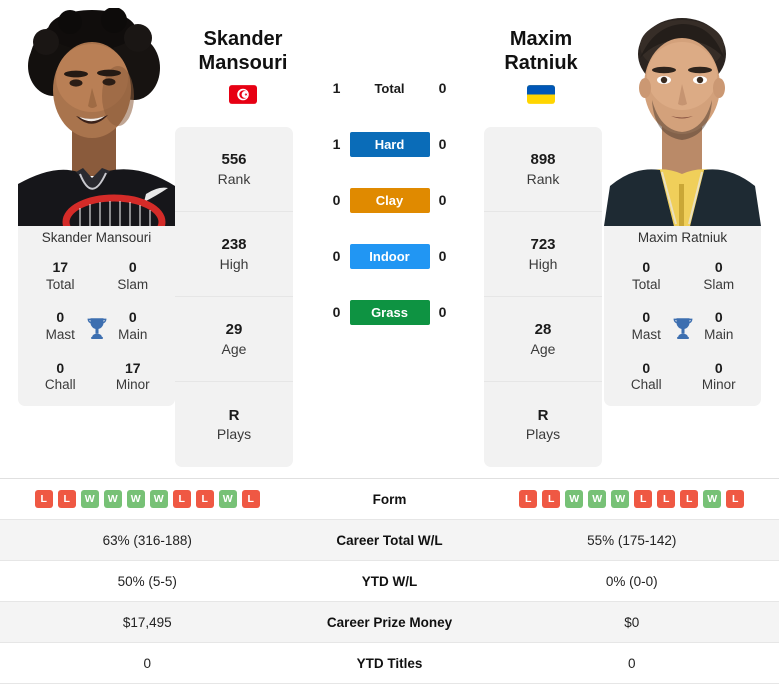 The height and width of the screenshot is (699, 779). Describe the element at coordinates (227, 499) in the screenshot. I see `left-form-result-8: W` at that location.